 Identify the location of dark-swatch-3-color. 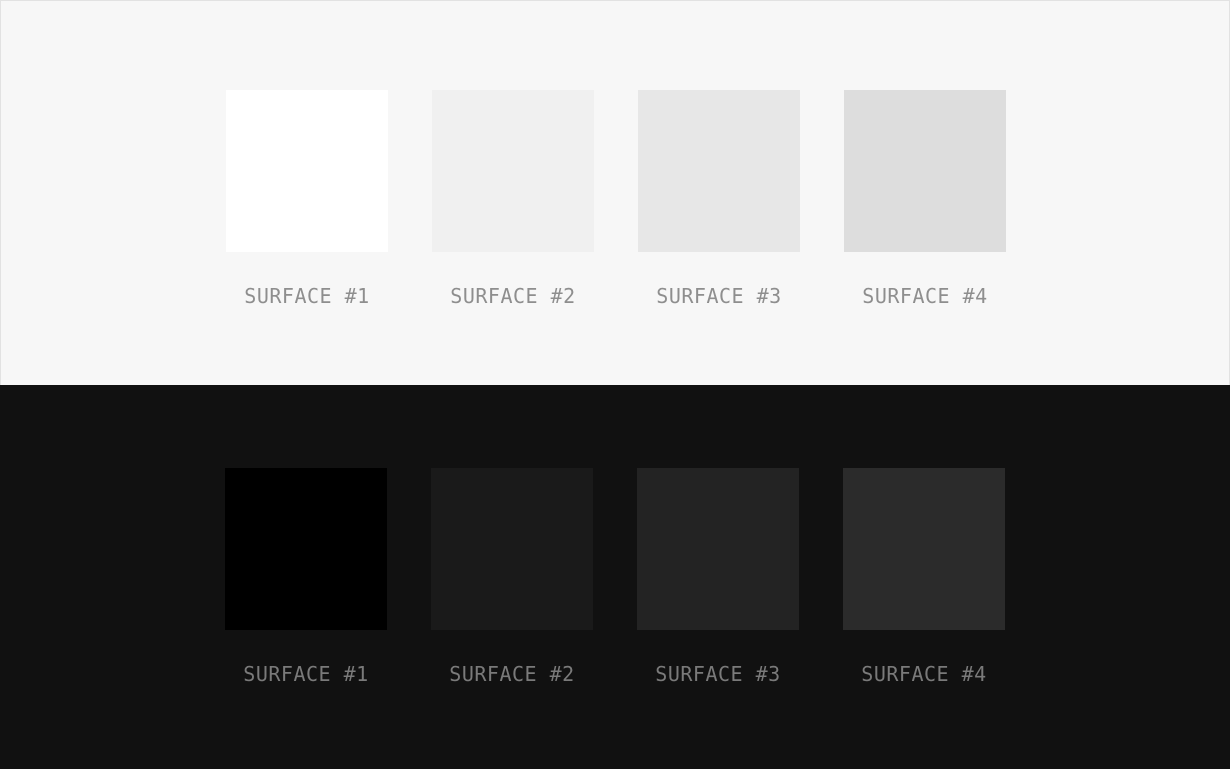
(718, 549).